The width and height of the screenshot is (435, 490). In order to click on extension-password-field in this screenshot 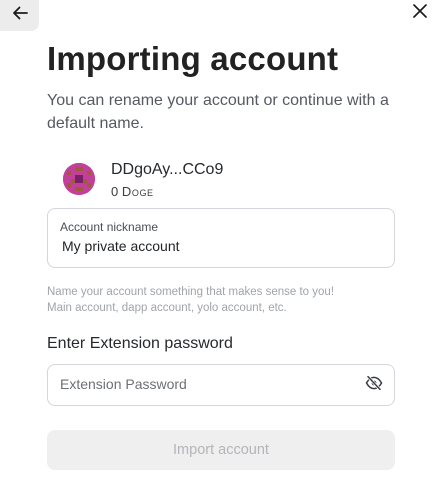, I will do `click(221, 385)`.